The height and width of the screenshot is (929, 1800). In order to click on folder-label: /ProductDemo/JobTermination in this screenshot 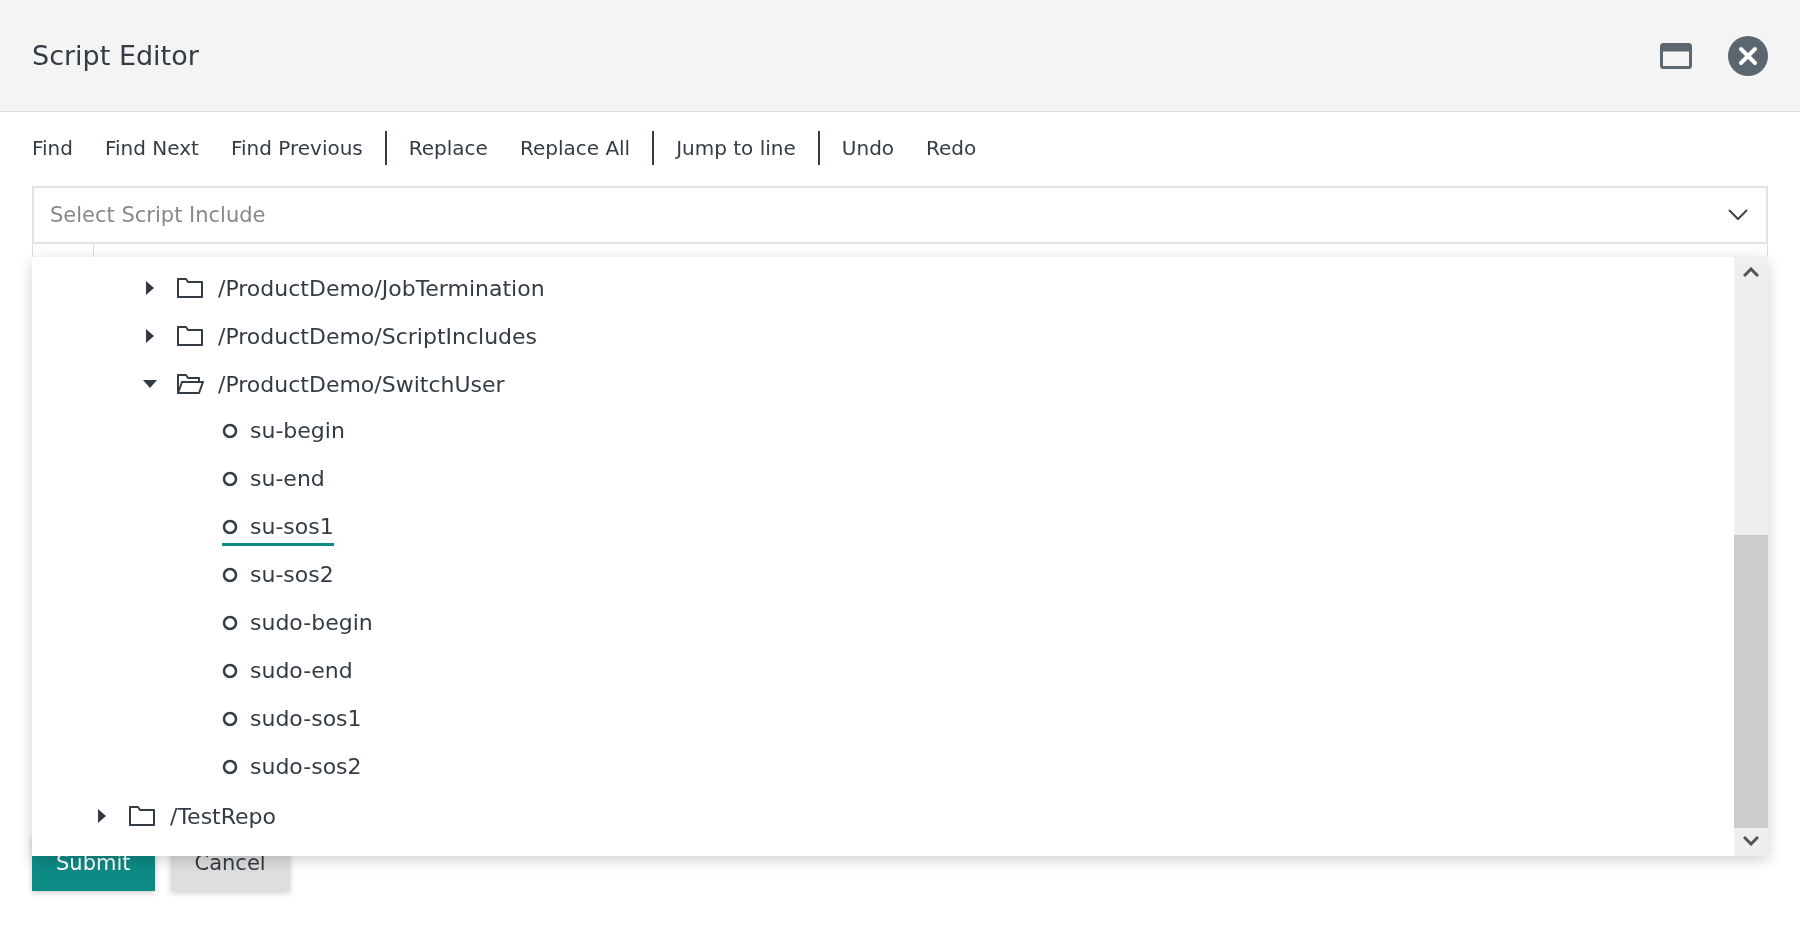, I will do `click(381, 288)`.